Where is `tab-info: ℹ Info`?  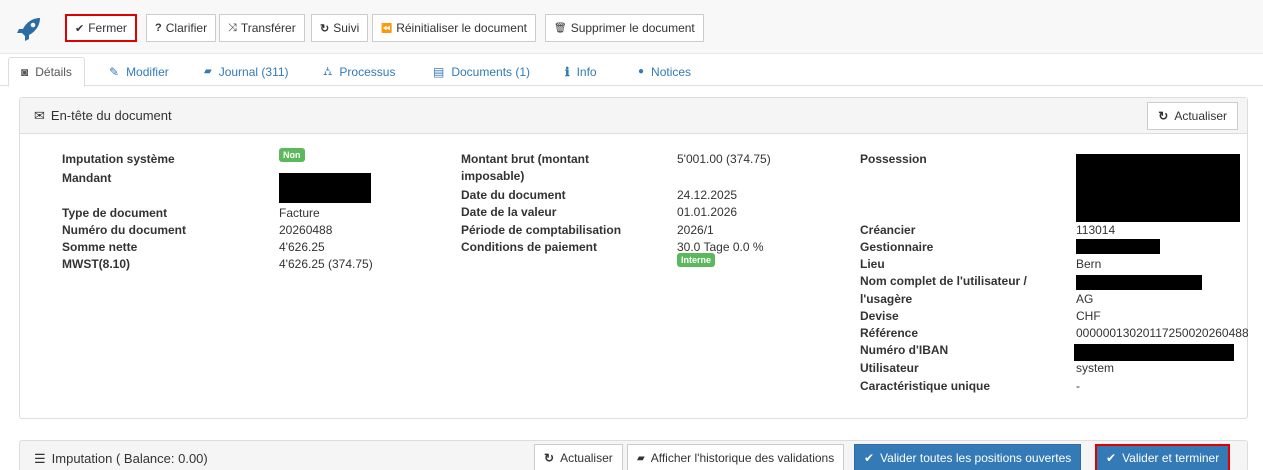
tab-info: ℹ Info is located at coordinates (581, 71).